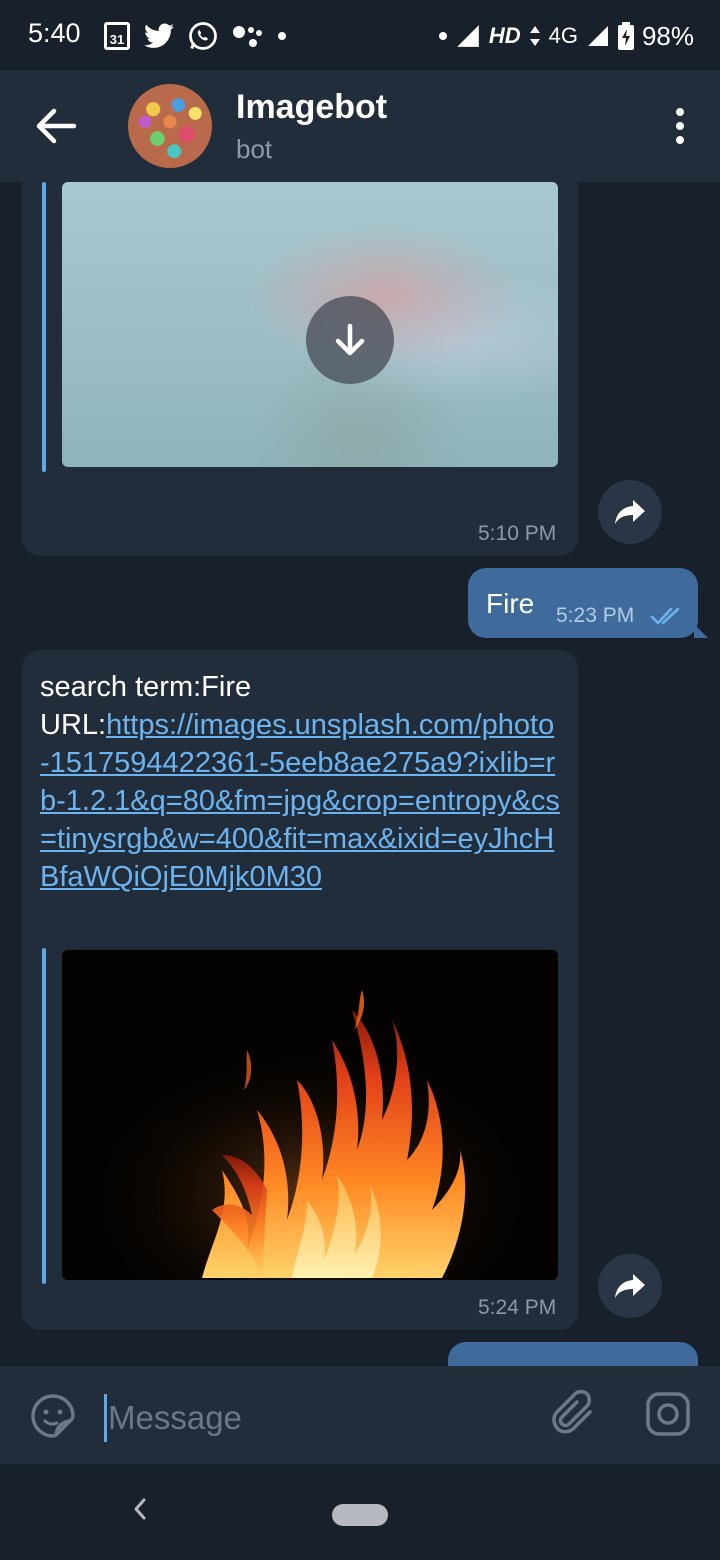  I want to click on status-time: 5:40, so click(54, 33).